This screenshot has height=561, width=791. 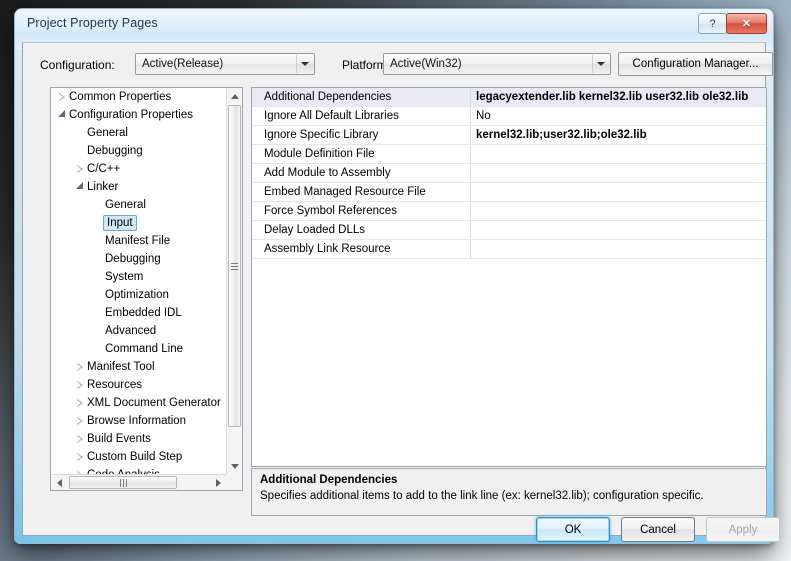 I want to click on tree-item-optimization: Optimization, so click(x=138, y=295).